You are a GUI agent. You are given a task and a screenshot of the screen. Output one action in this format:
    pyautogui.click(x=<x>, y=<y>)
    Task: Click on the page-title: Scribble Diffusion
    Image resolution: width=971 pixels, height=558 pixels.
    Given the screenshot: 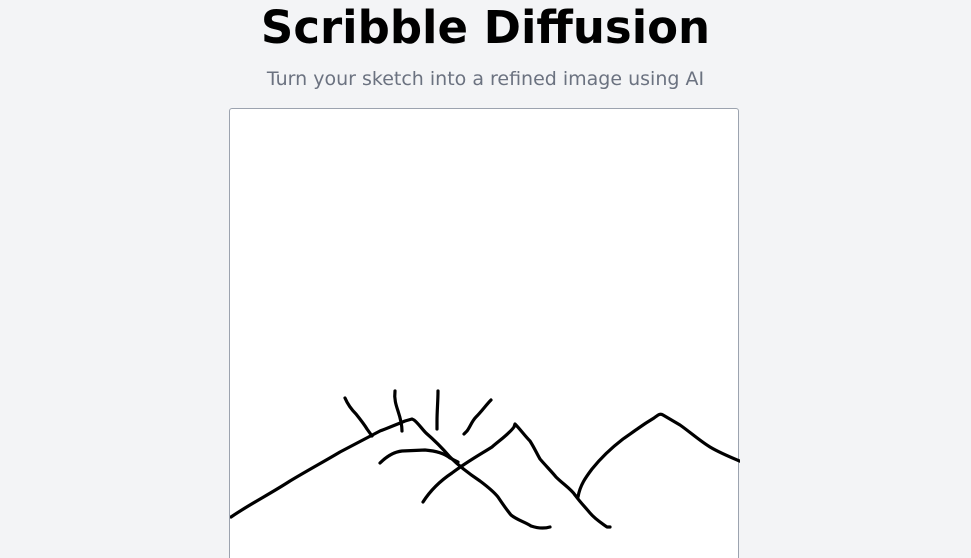 What is the action you would take?
    pyautogui.click(x=485, y=27)
    